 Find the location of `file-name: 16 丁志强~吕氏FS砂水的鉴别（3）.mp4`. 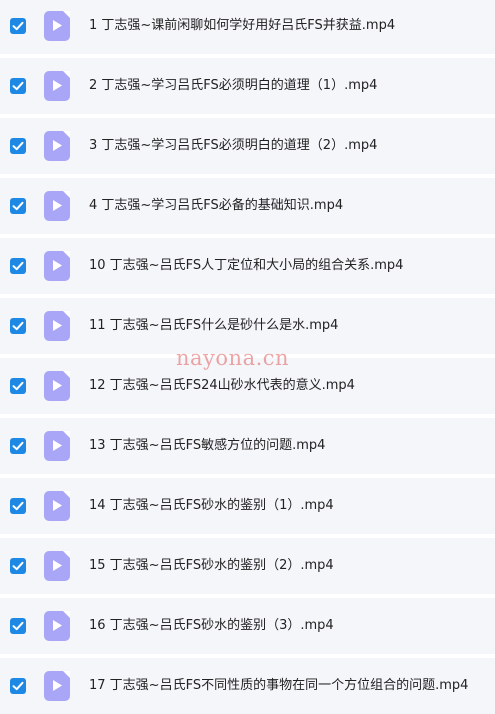

file-name: 16 丁志强~吕氏FS砂水的鉴别（3）.mp4 is located at coordinates (211, 626).